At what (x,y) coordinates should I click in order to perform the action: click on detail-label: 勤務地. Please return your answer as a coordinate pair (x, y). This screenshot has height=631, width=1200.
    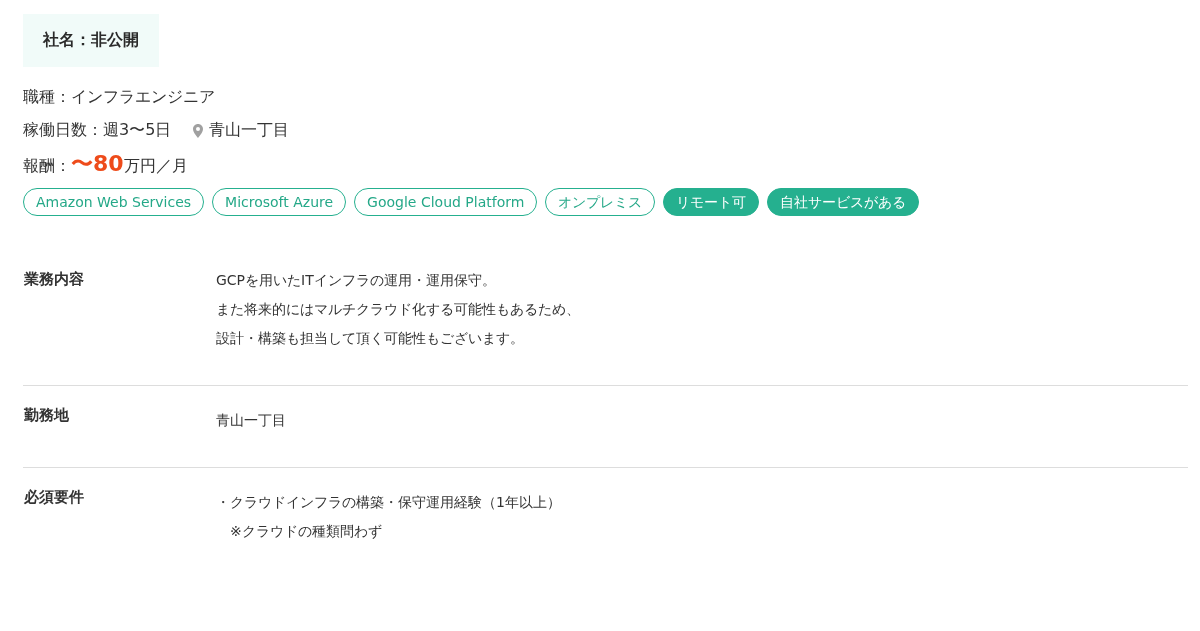
    Looking at the image, I should click on (46, 416).